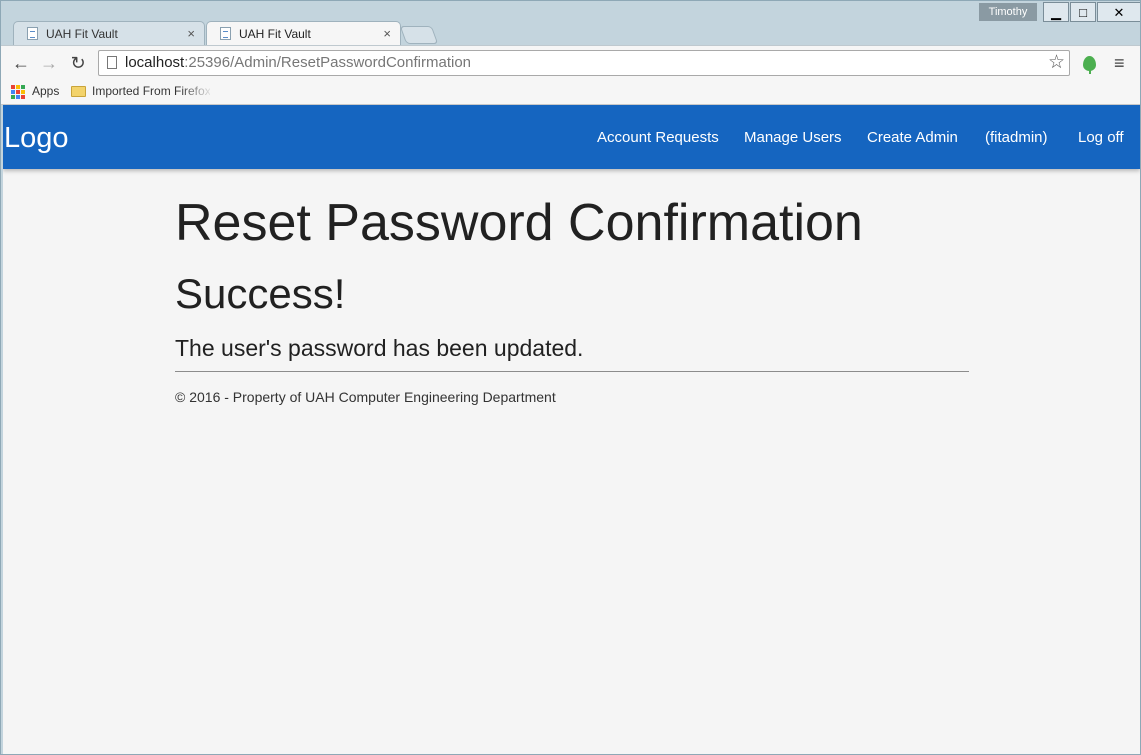  Describe the element at coordinates (519, 223) in the screenshot. I see `page-title: Reset Password Confirmation` at that location.